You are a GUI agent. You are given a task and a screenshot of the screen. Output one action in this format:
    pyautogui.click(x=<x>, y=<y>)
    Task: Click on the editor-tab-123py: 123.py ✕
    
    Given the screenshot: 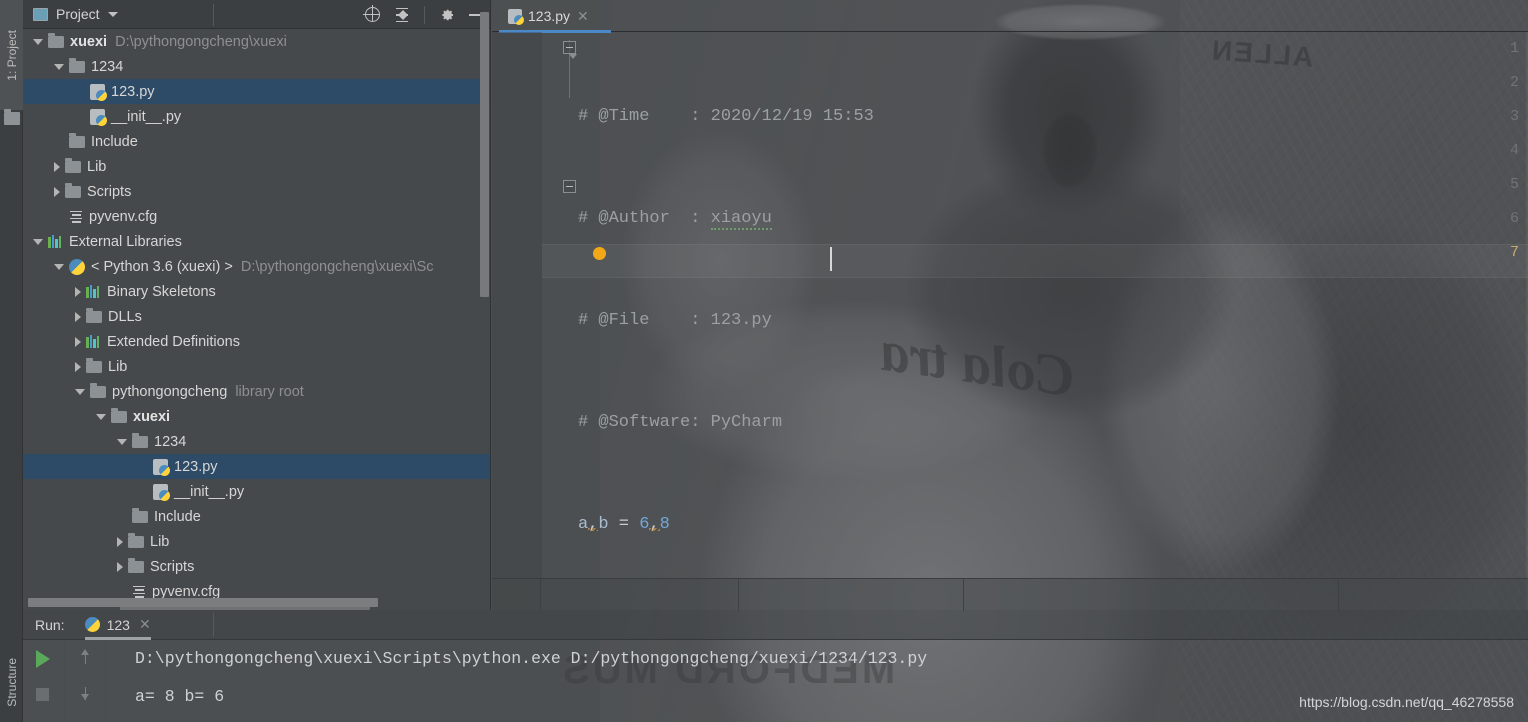 What is the action you would take?
    pyautogui.click(x=555, y=16)
    